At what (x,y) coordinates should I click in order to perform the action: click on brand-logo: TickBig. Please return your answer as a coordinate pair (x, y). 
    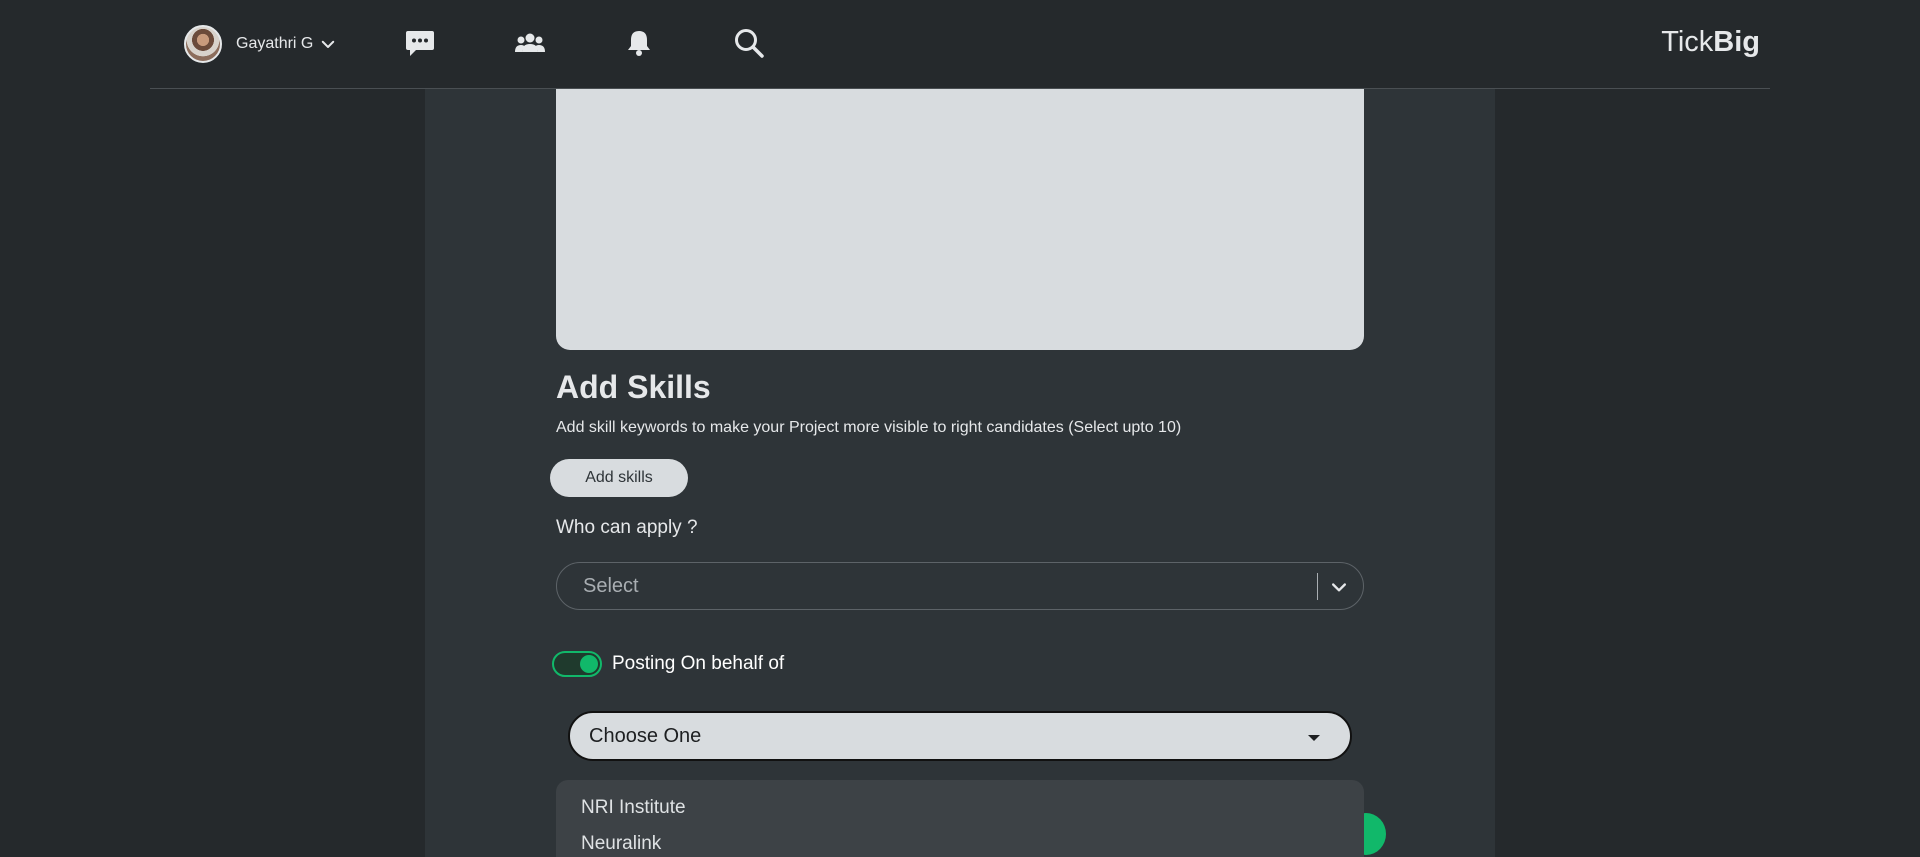
    Looking at the image, I should click on (1710, 42).